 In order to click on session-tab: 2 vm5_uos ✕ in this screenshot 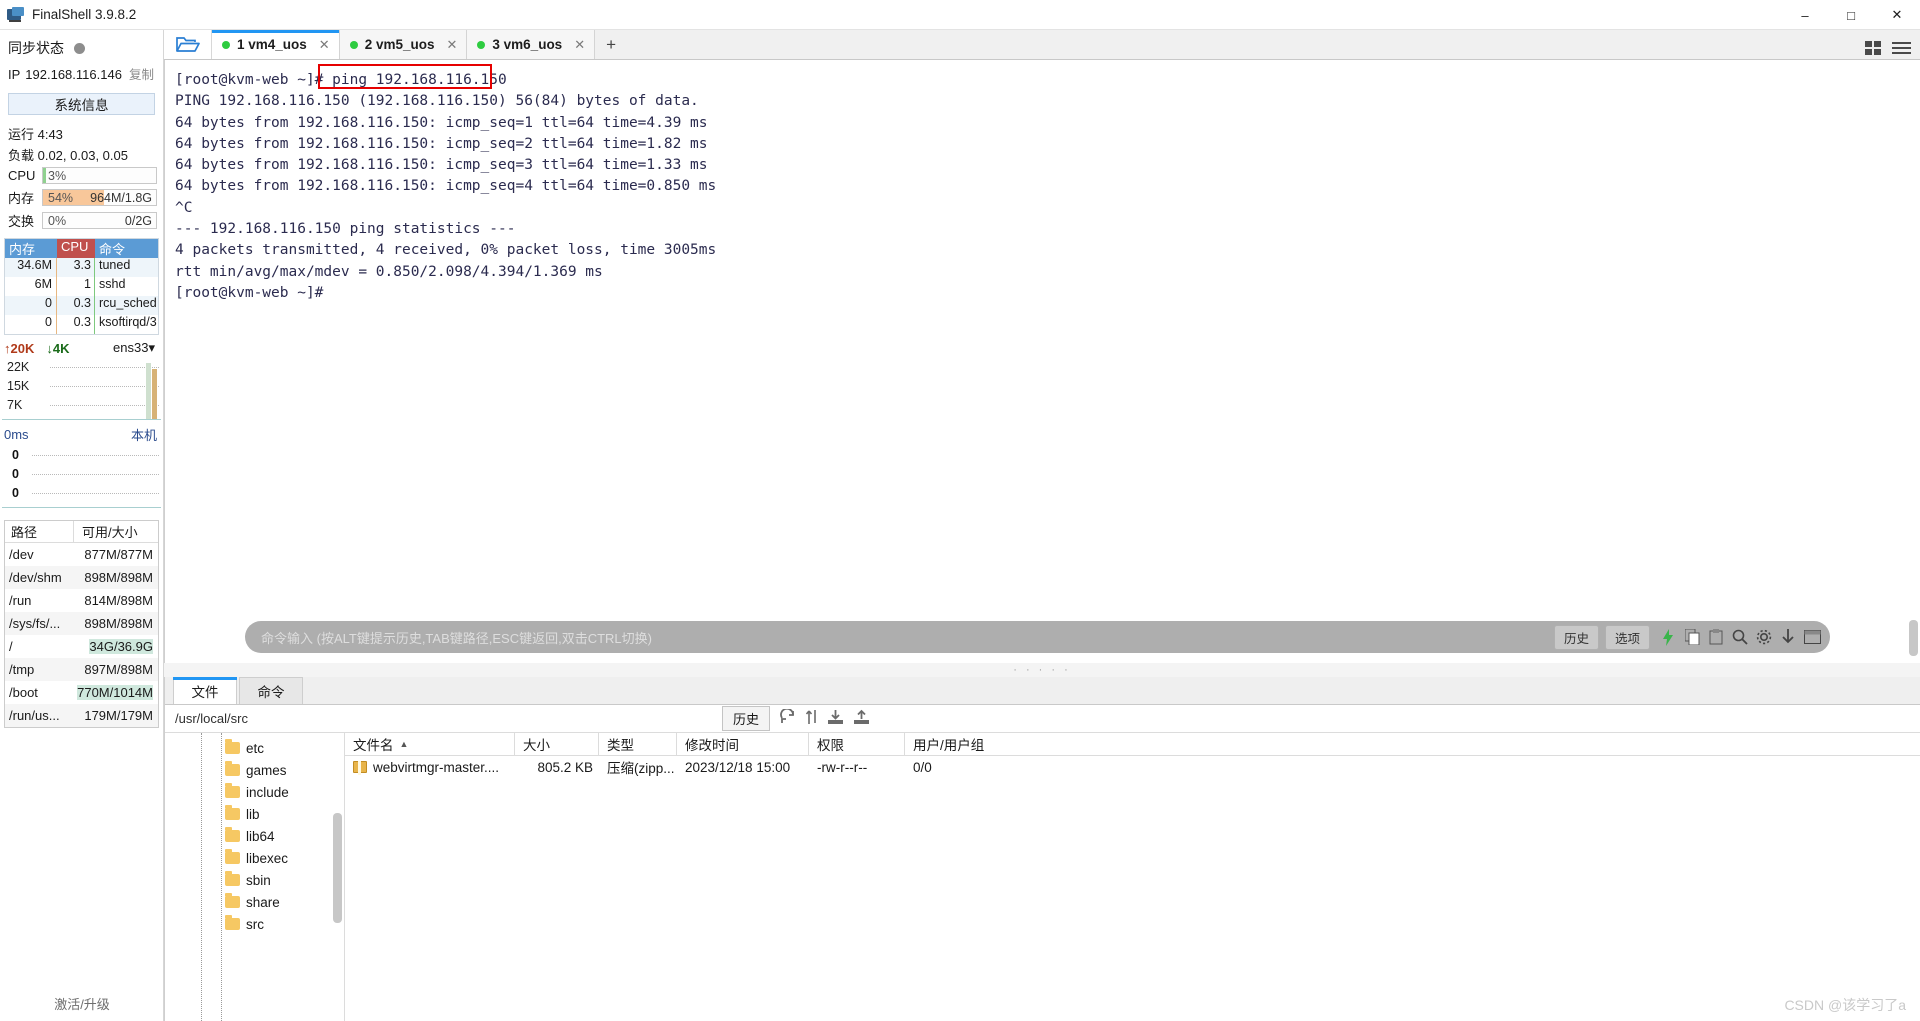, I will do `click(403, 44)`.